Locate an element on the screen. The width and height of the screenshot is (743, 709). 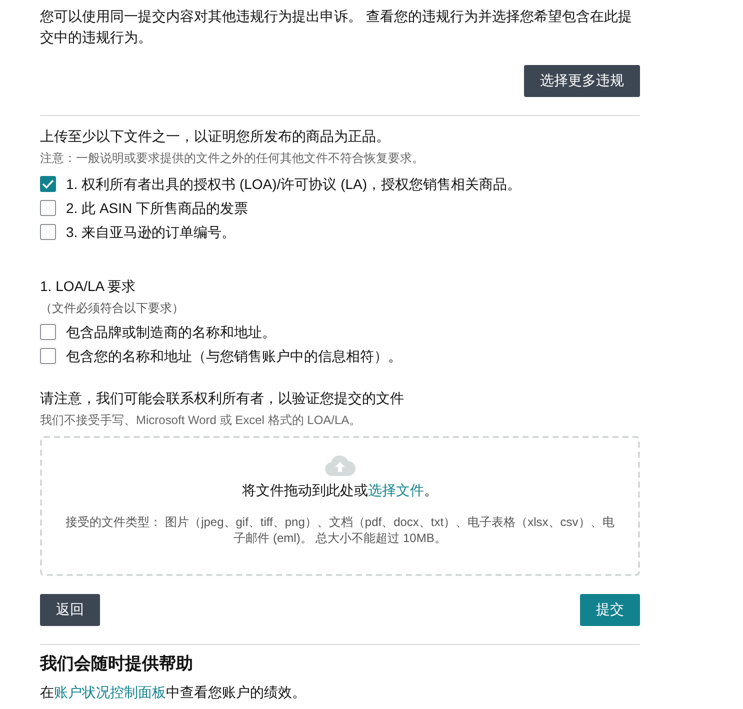
requirements-subtitle: （文件必须符合以下要求） is located at coordinates (112, 308).